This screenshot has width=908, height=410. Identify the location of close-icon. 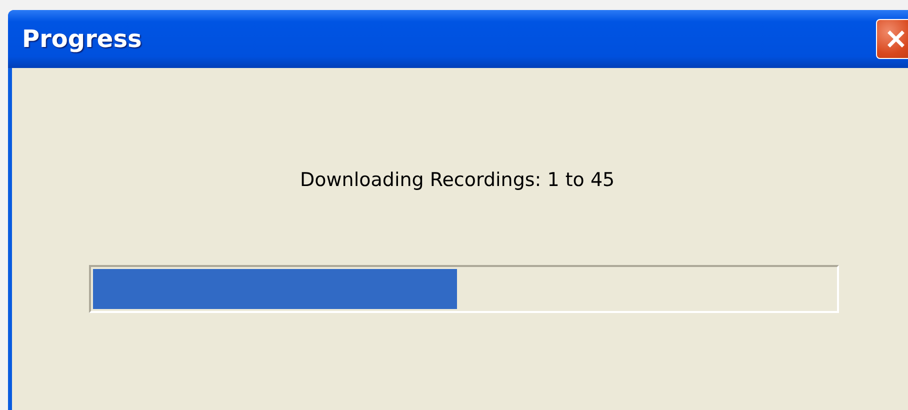
(896, 39).